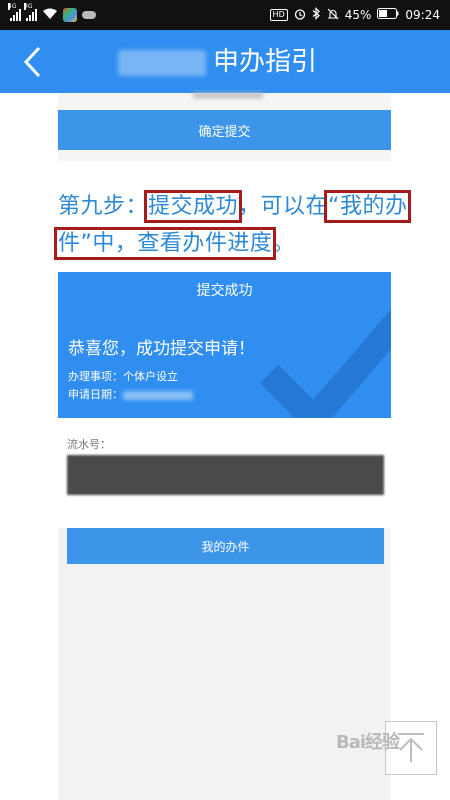 This screenshot has height=800, width=450. Describe the element at coordinates (225, 15) in the screenshot. I see `status-bar: 4G 3G HD 45% 09:24` at that location.